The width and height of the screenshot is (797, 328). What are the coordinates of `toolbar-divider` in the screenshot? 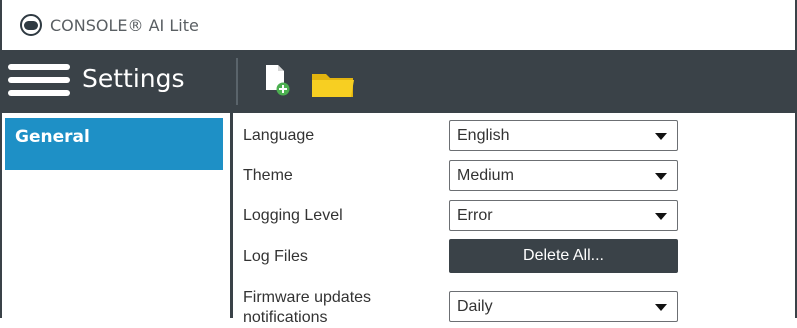 It's located at (237, 81).